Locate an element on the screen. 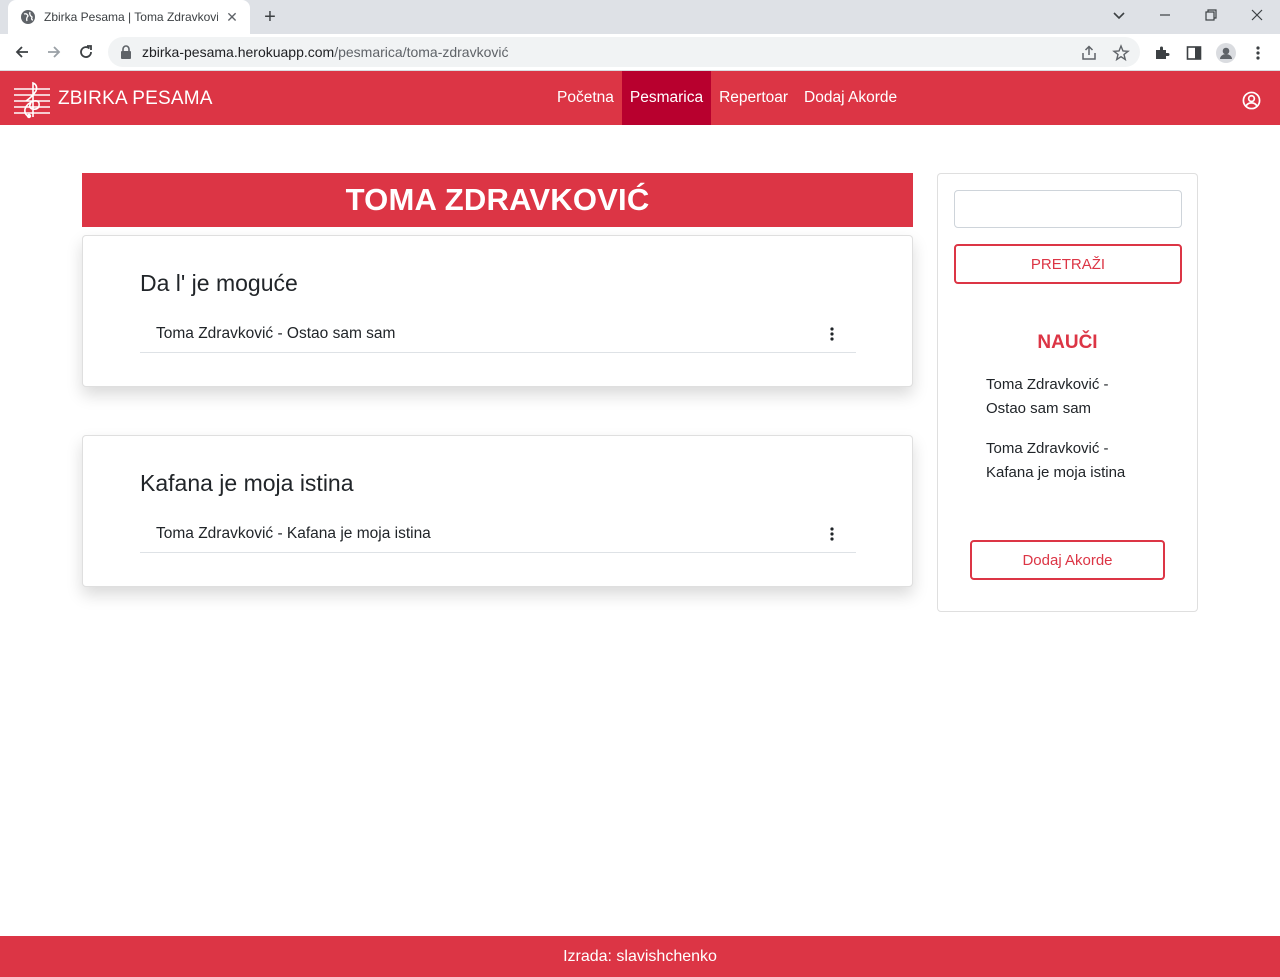 The image size is (1280, 977). close-window-button is located at coordinates (1257, 15).